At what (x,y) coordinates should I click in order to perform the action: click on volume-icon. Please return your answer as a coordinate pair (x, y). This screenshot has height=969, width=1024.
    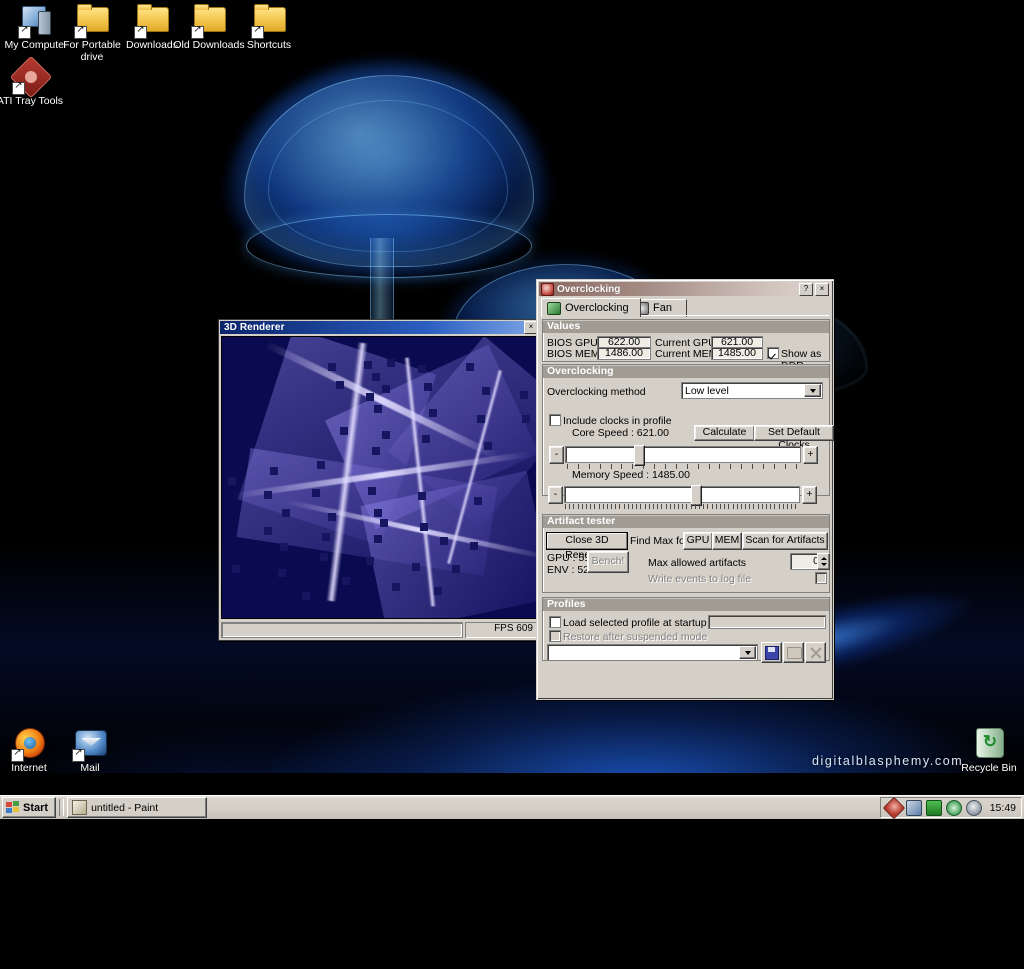
    Looking at the image, I should click on (953, 807).